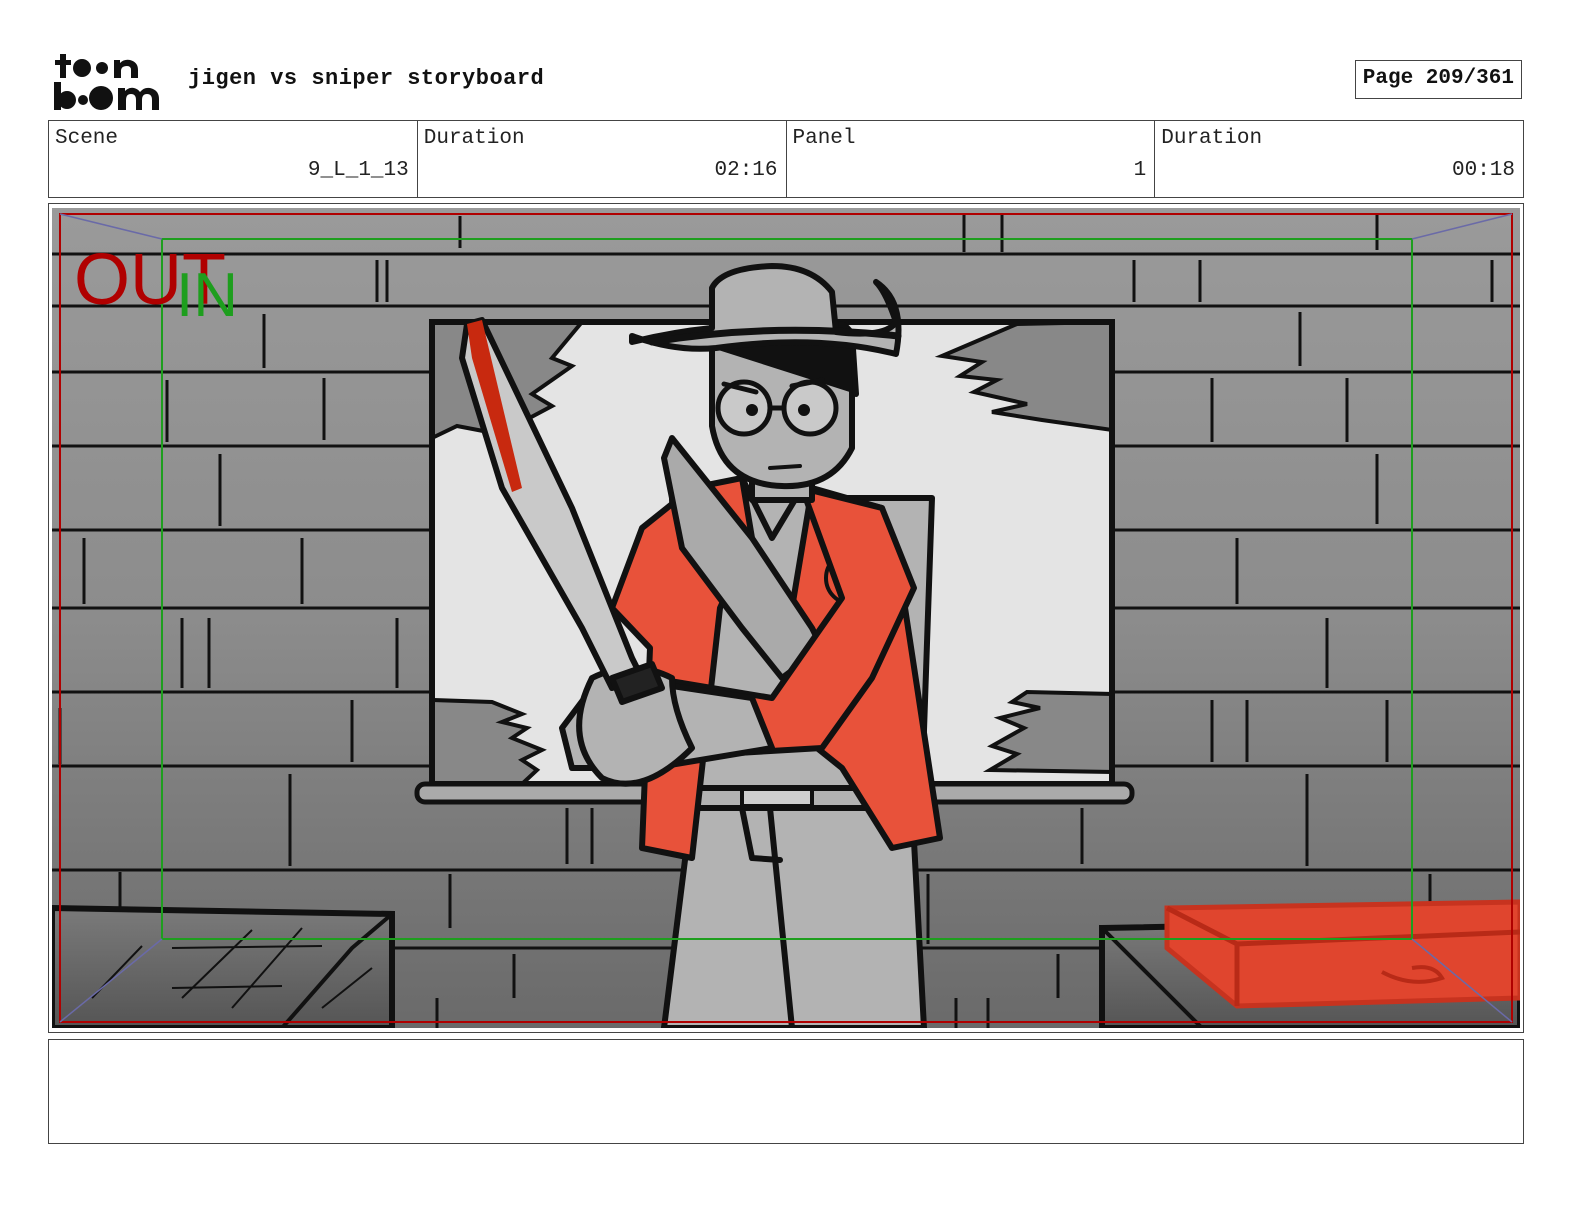 The image size is (1584, 1224). I want to click on crate-left, so click(223, 966).